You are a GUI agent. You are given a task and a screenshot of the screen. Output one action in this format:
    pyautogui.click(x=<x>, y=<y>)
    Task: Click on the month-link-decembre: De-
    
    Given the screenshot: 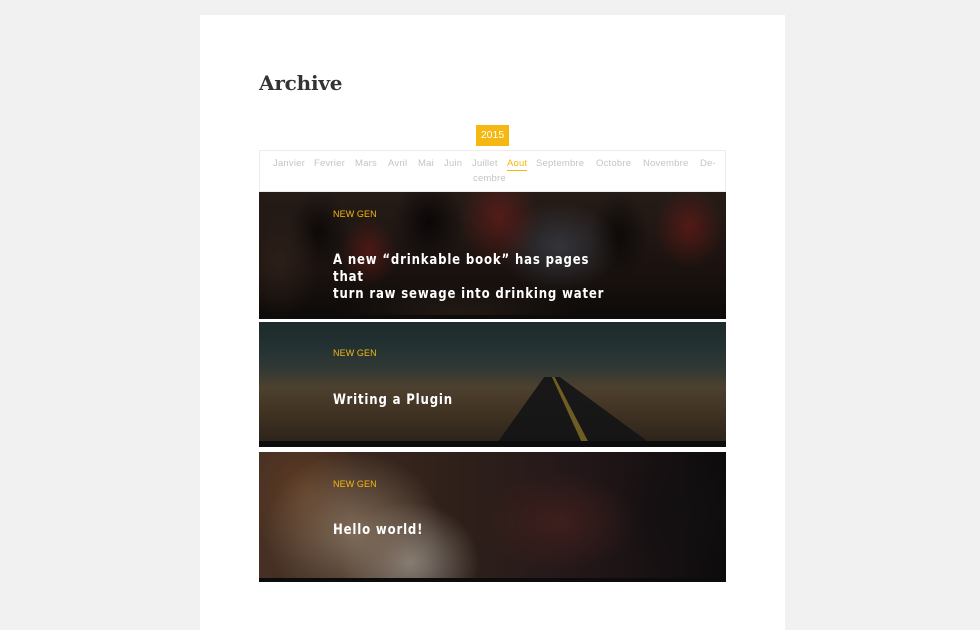 What is the action you would take?
    pyautogui.click(x=708, y=163)
    